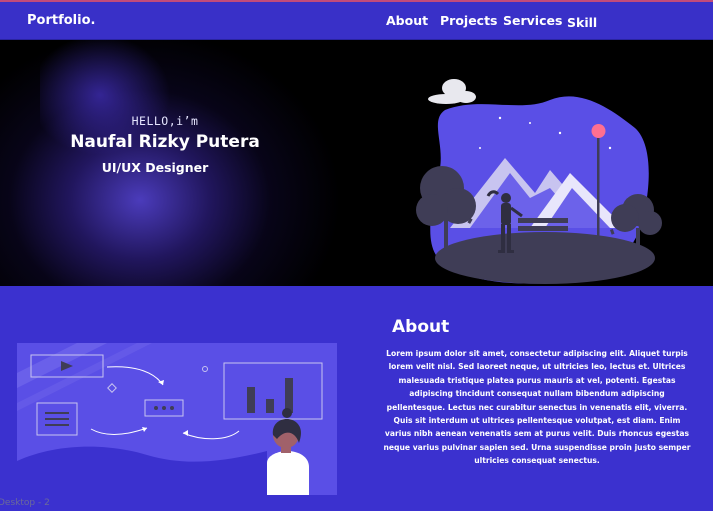 This screenshot has width=713, height=511. I want to click on frame-label: Desktop - 2, so click(25, 503).